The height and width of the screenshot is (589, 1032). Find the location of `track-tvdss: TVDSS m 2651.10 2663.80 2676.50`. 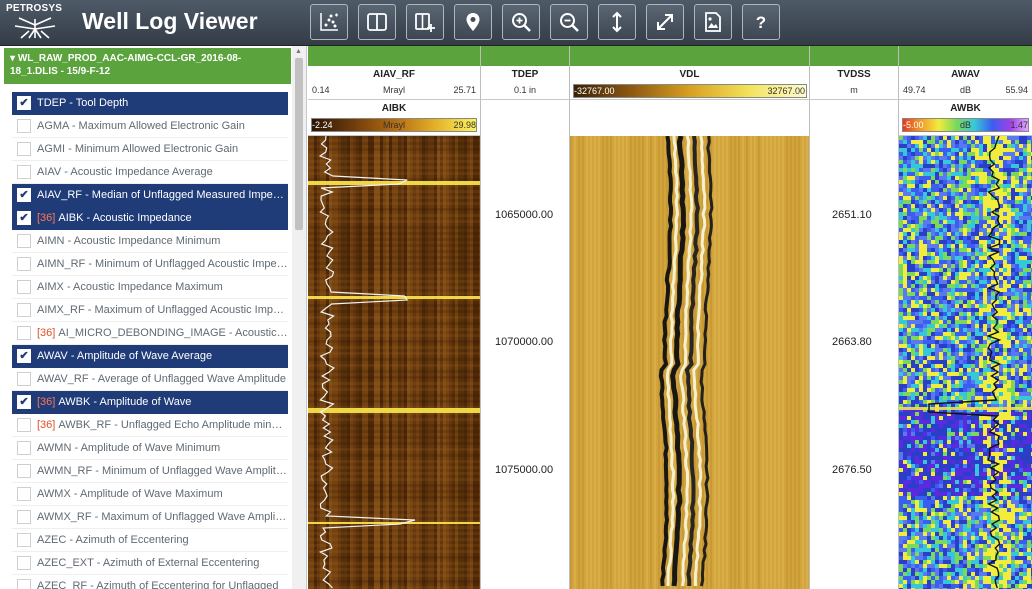

track-tvdss: TVDSS m 2651.10 2663.80 2676.50 is located at coordinates (854, 317).